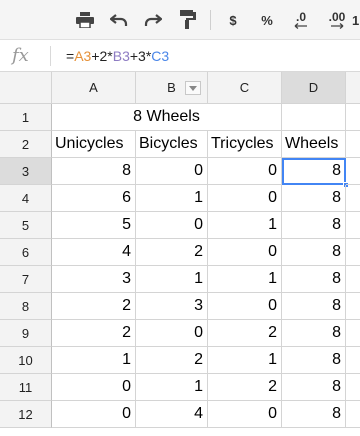 Image resolution: width=360 pixels, height=436 pixels. I want to click on table-row: 92028, so click(180, 333).